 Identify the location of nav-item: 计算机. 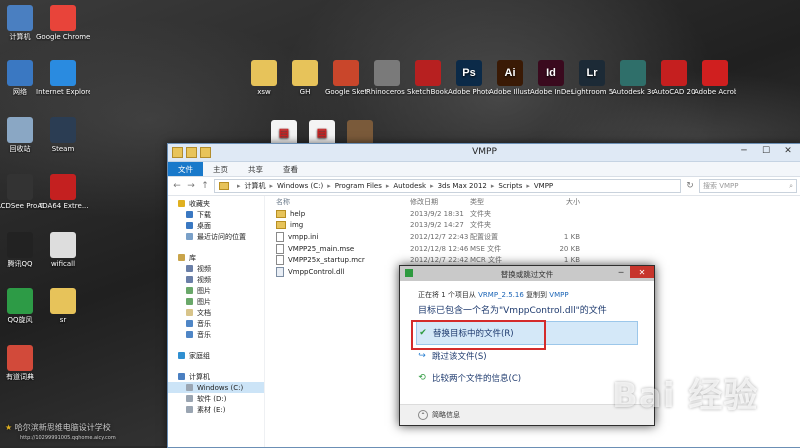
(216, 376).